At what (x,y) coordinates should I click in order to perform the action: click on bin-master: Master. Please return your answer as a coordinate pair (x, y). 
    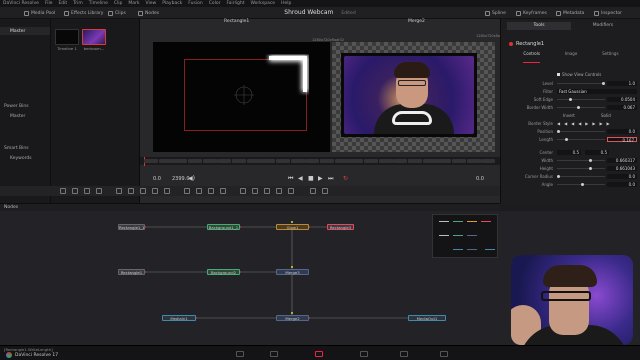
    Looking at the image, I should click on (17, 31).